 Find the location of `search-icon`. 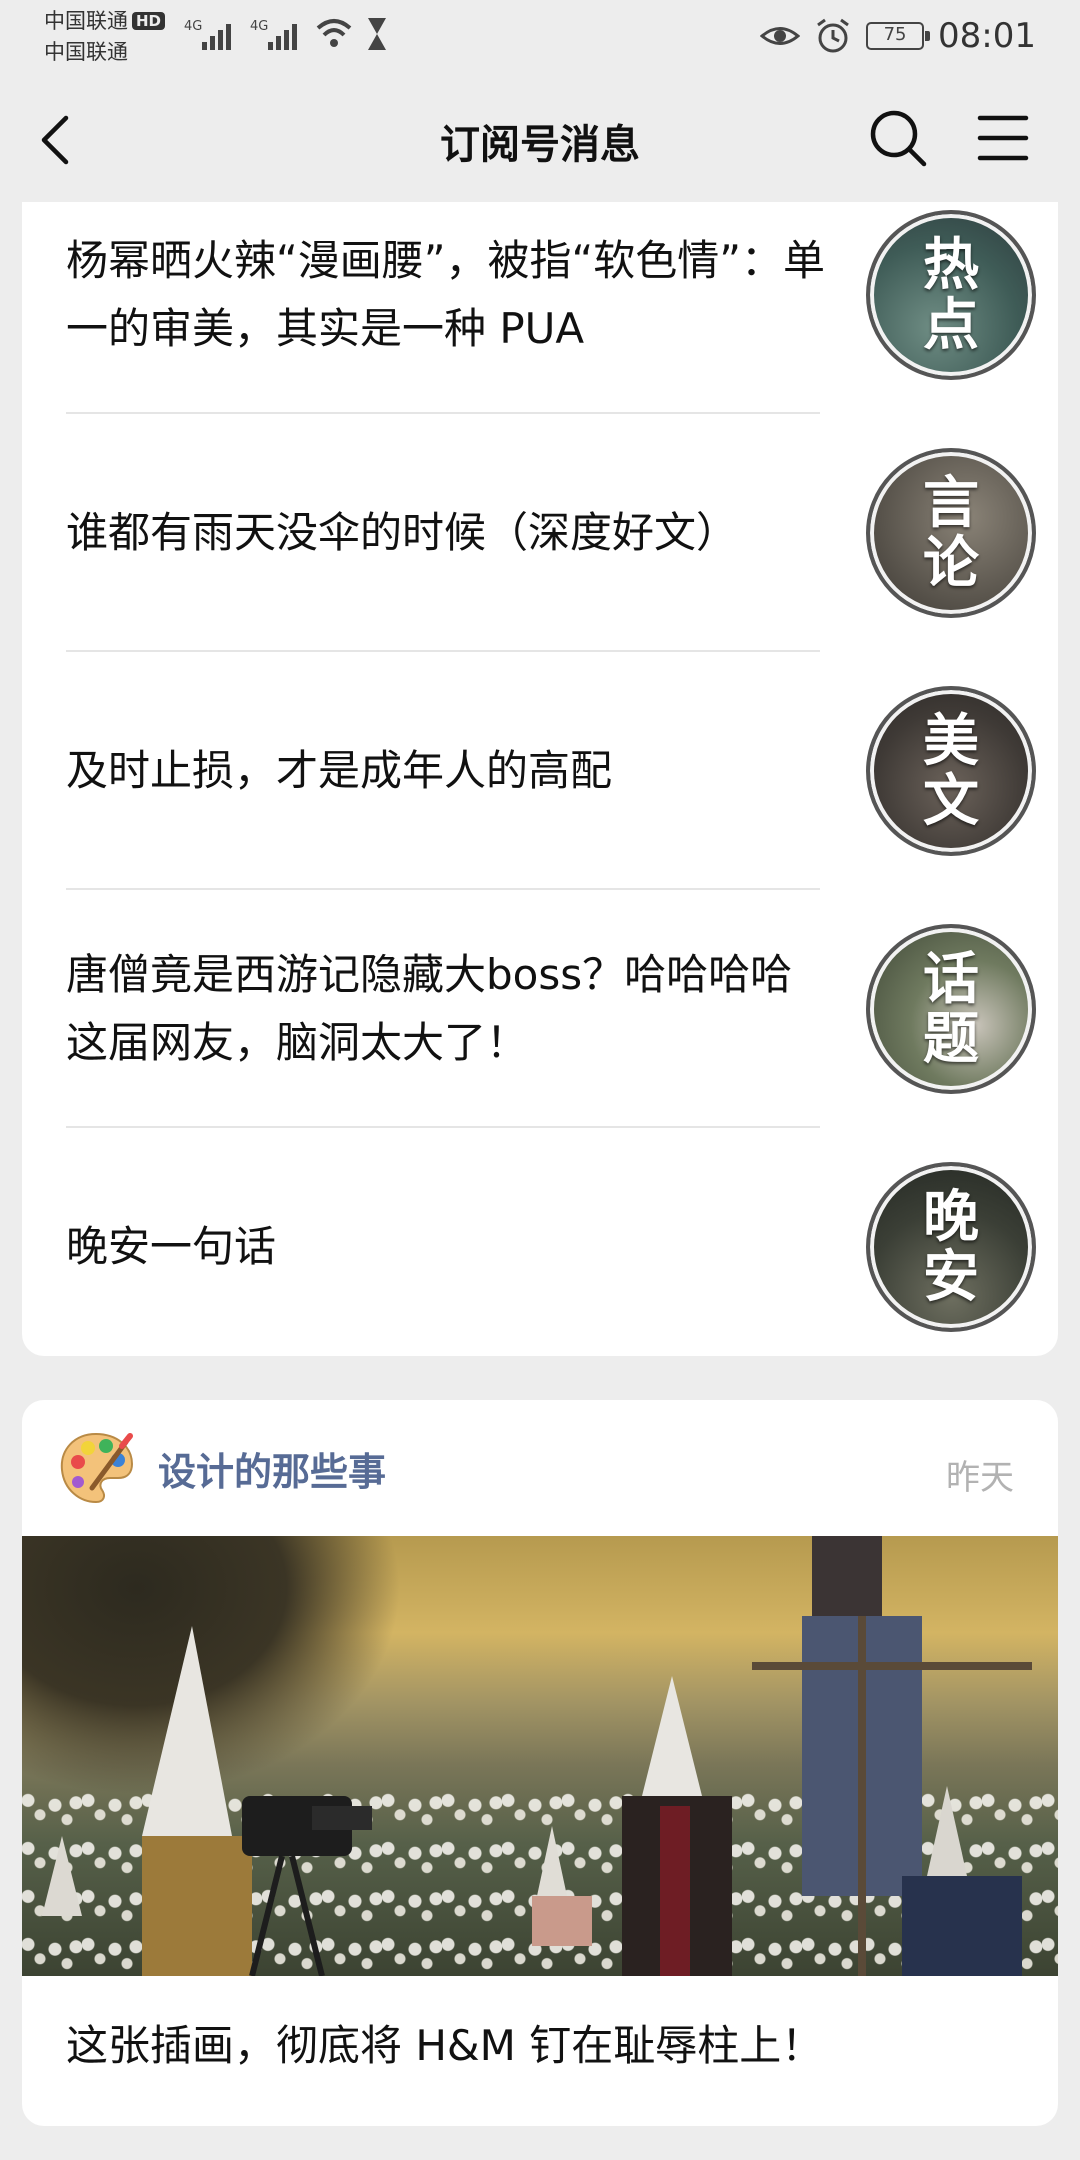

search-icon is located at coordinates (898, 138).